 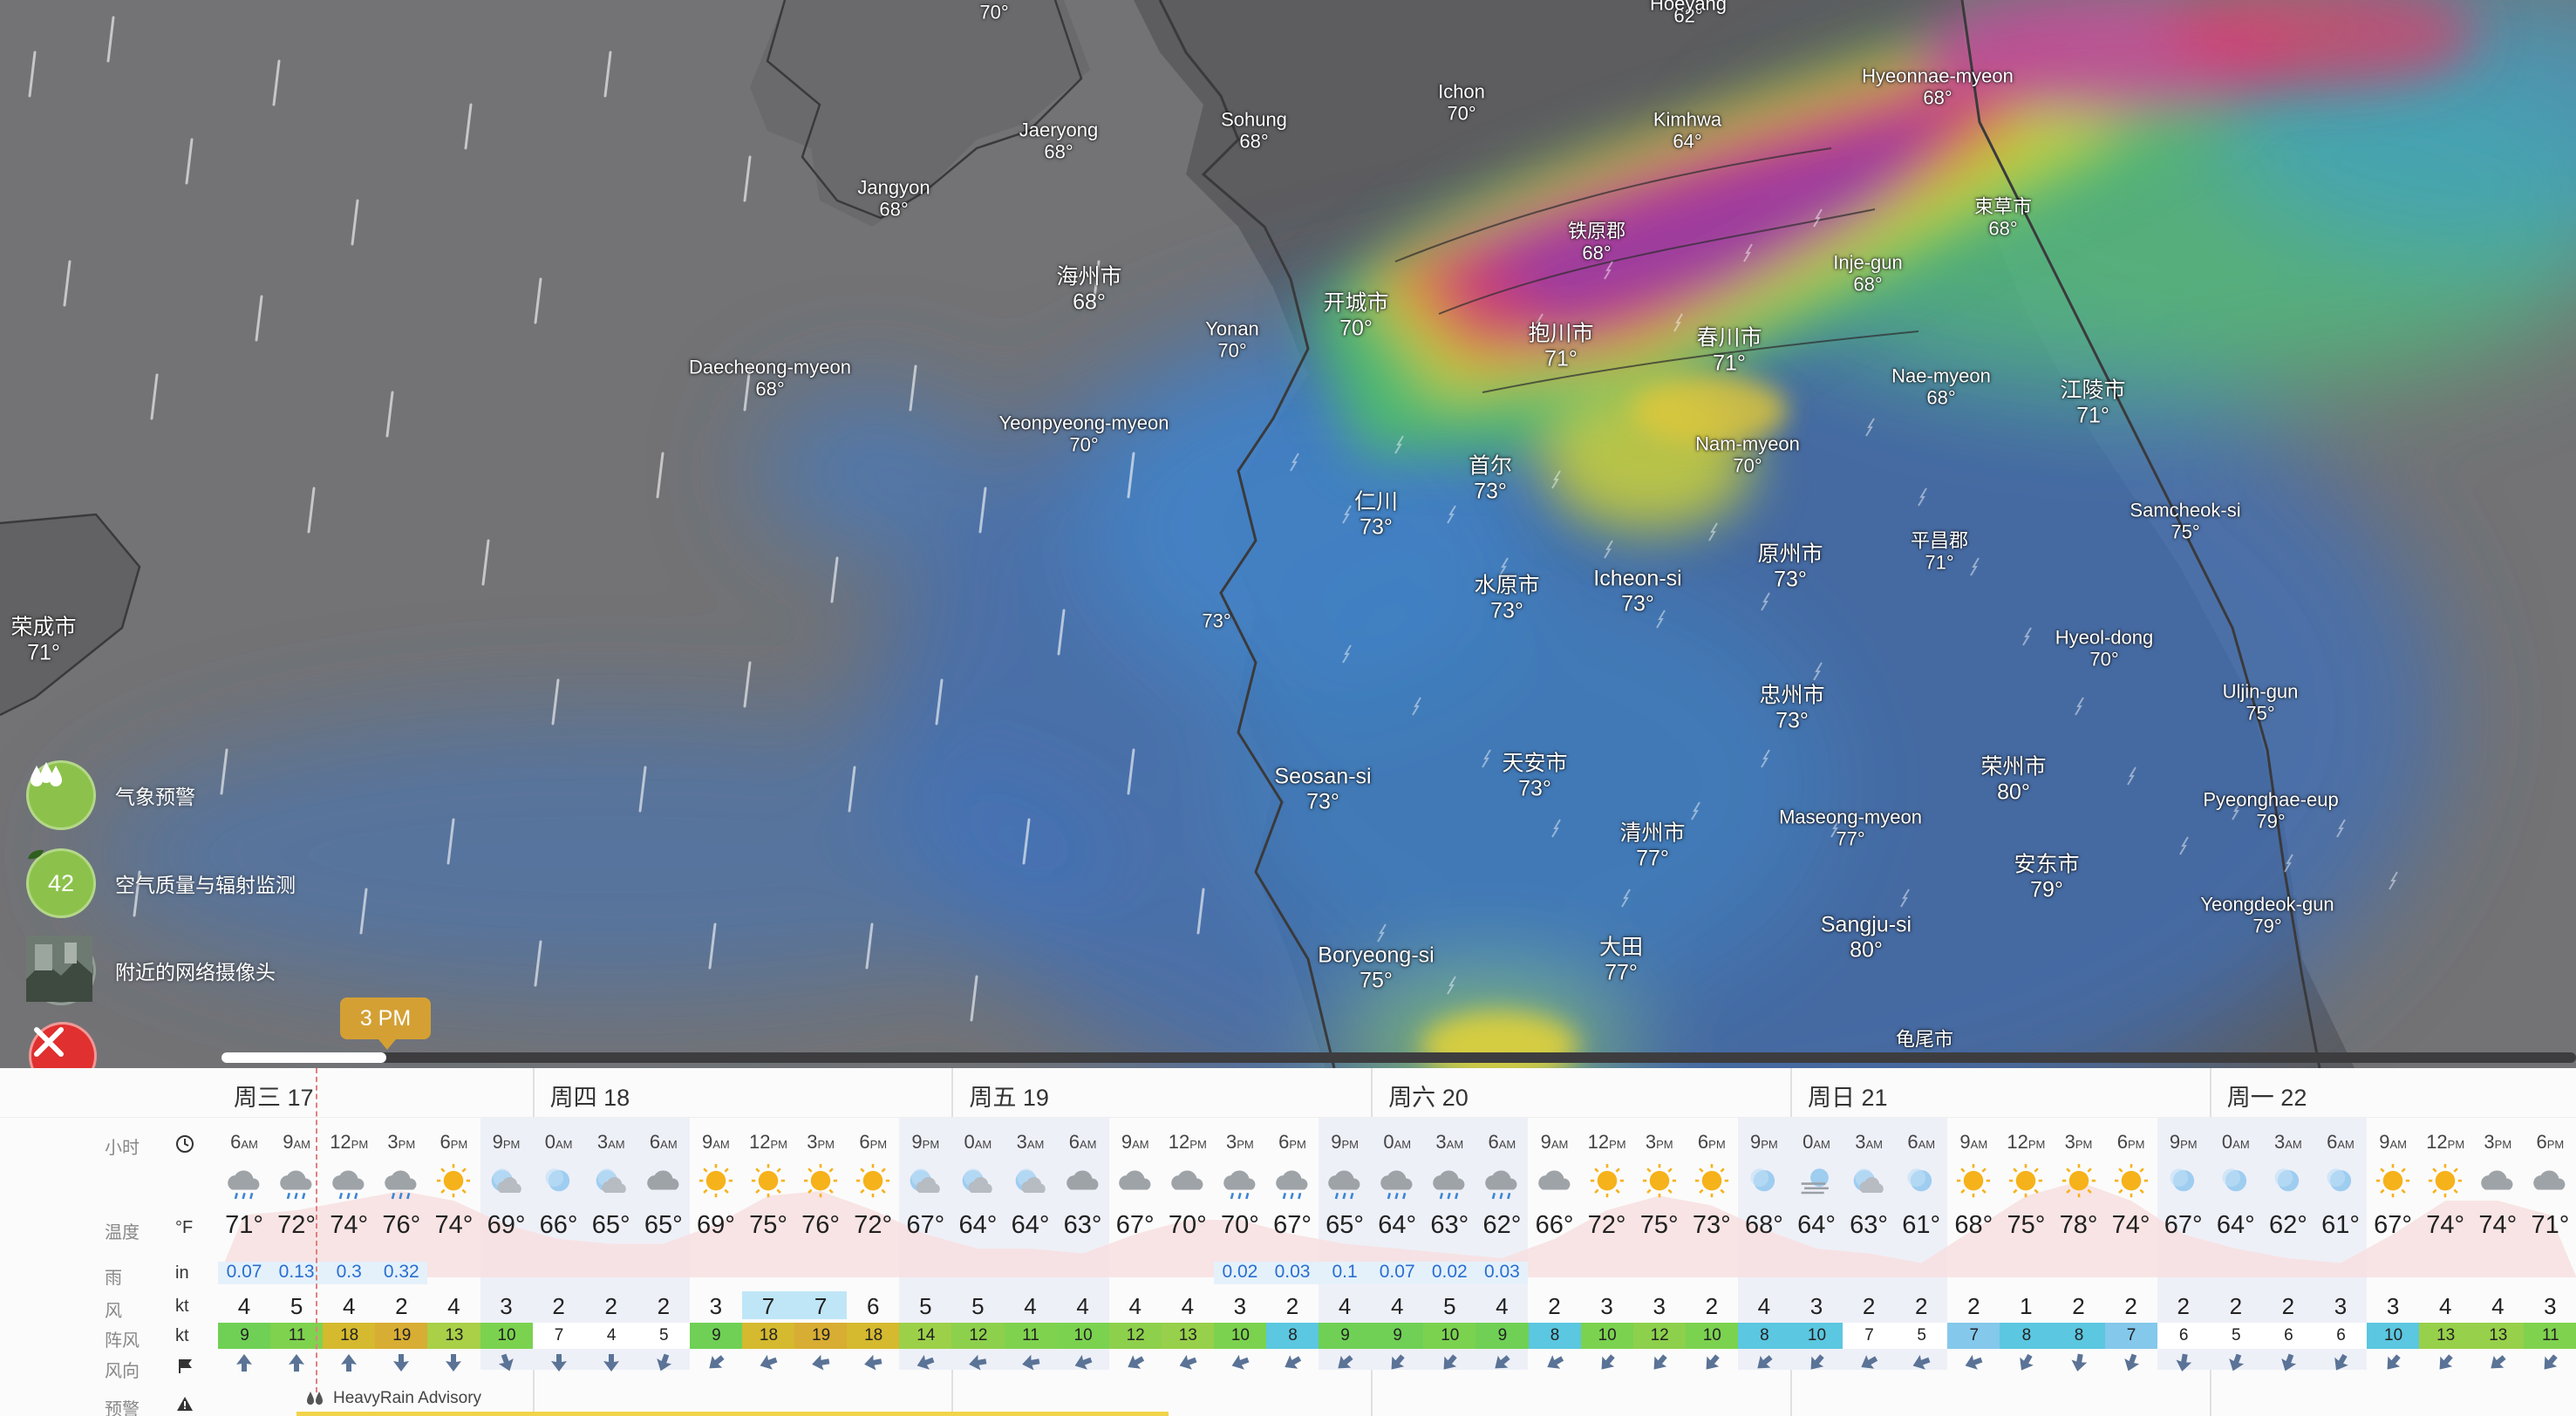 I want to click on webcams-layer-button: 附近的网络摄像头, so click(x=151, y=970).